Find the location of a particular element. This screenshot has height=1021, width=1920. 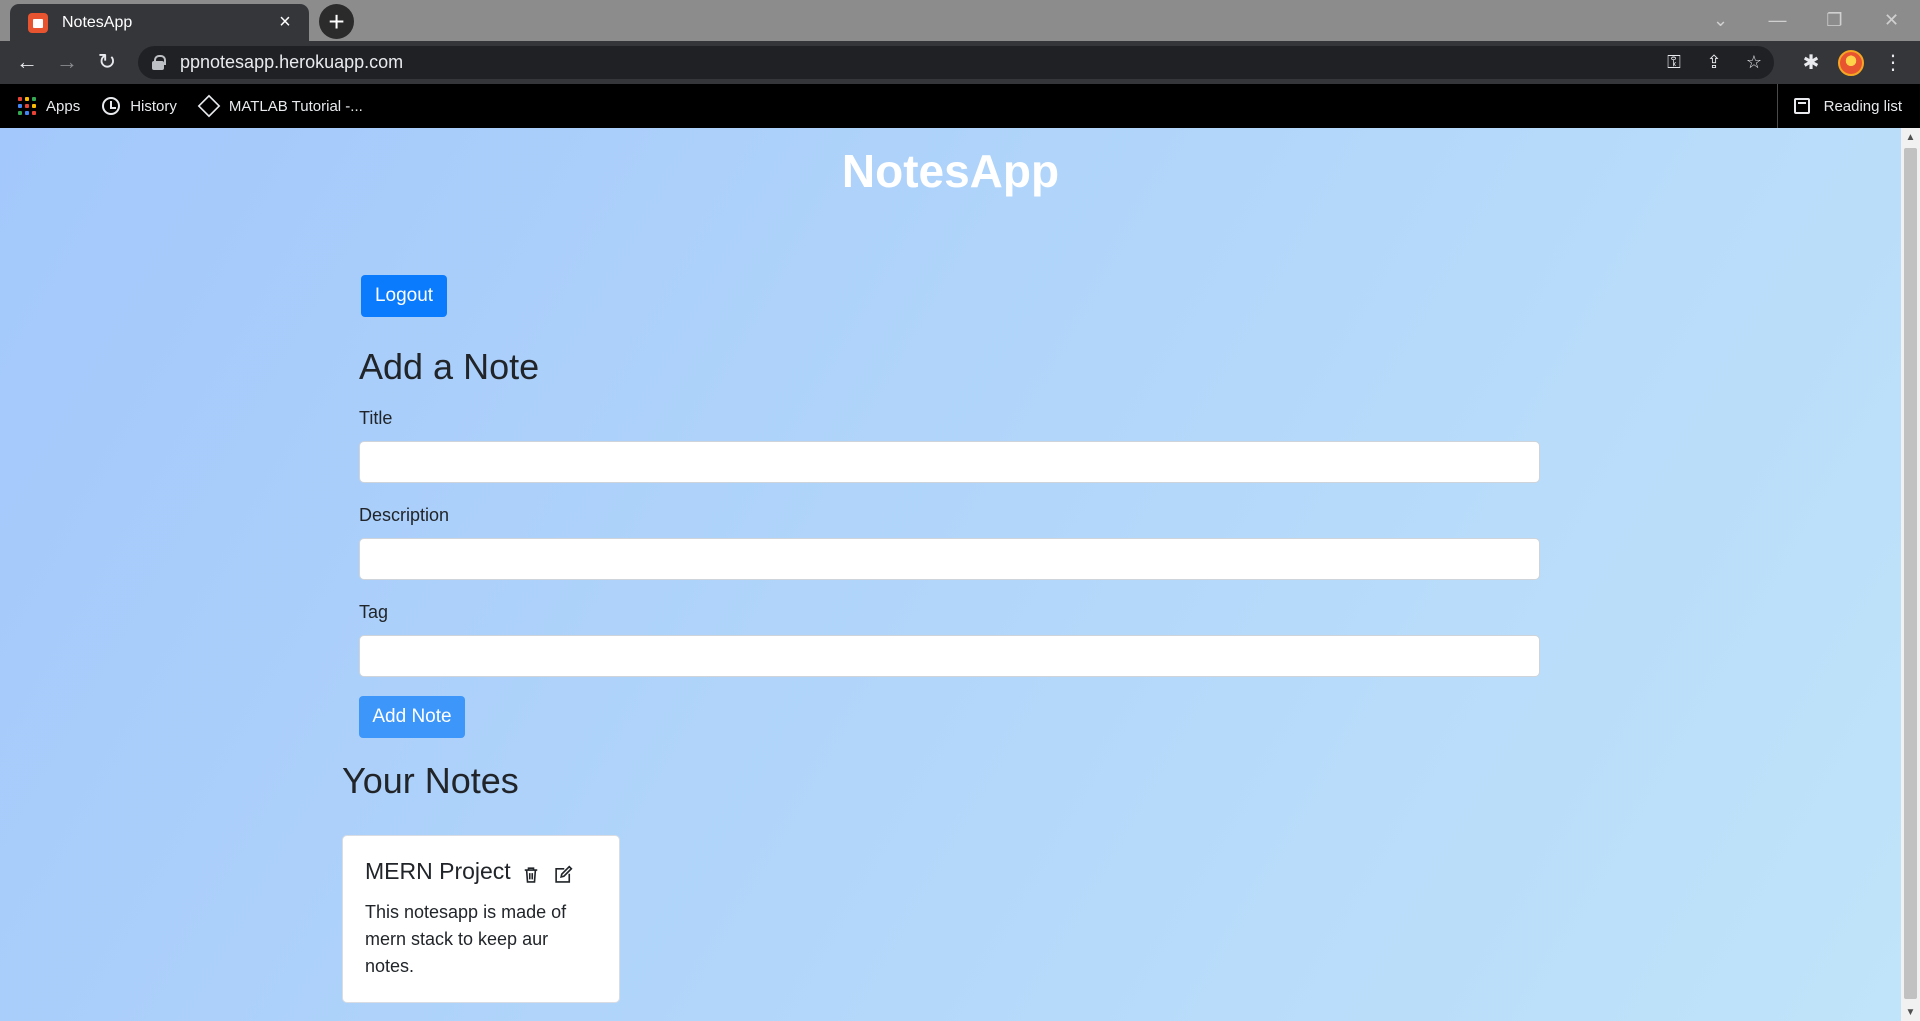

reading-list-label: Reading list is located at coordinates (1862, 106).